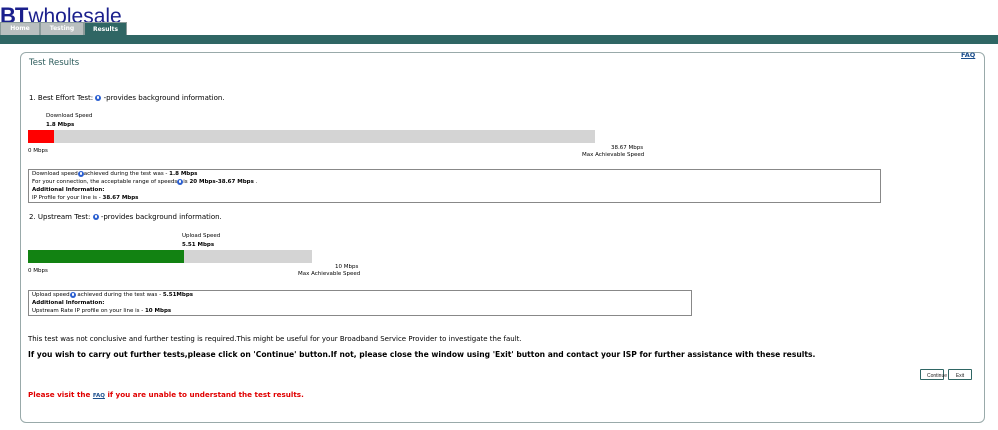 The height and width of the screenshot is (430, 998). Describe the element at coordinates (61, 217) in the screenshot. I see `upstream-heading-start: 2. Upstream Test:` at that location.